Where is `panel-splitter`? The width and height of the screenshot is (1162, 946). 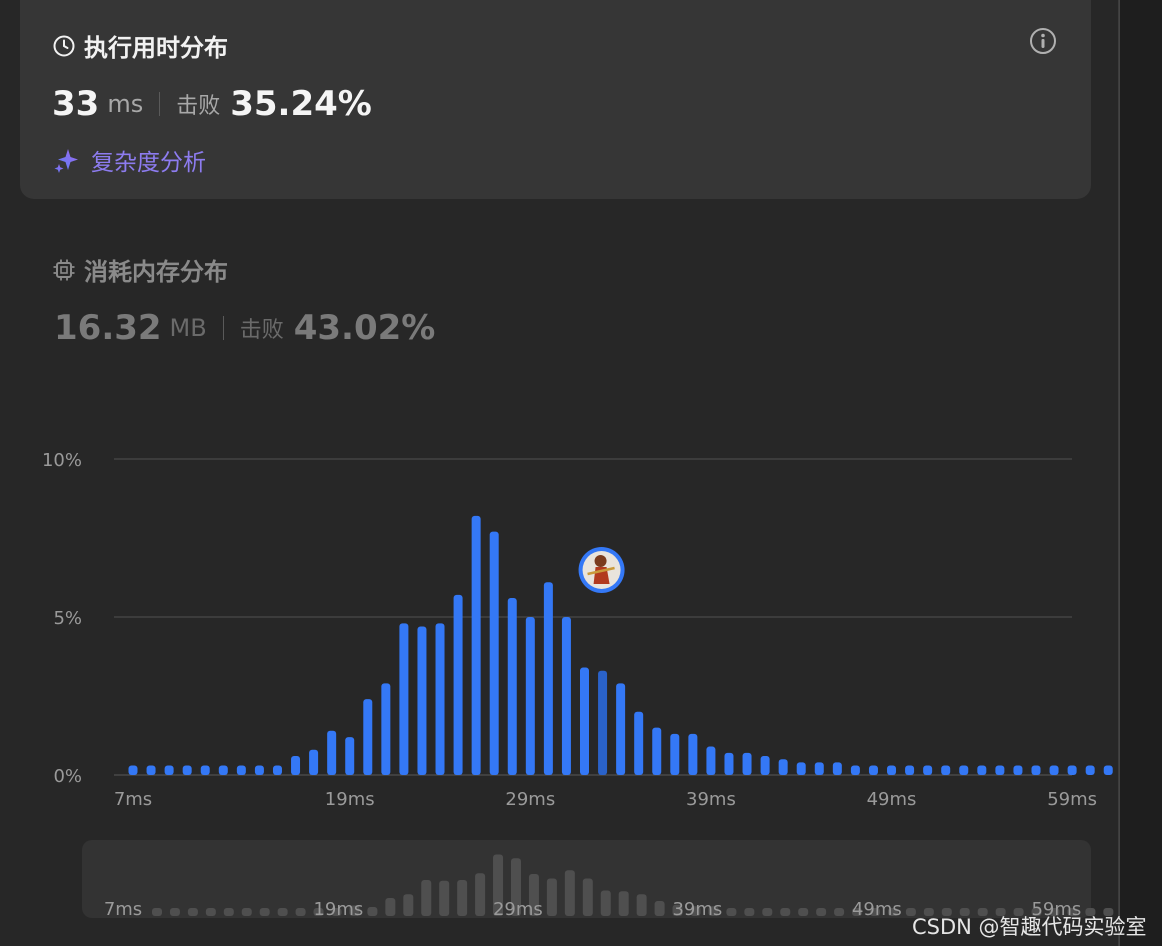 panel-splitter is located at coordinates (1140, 473).